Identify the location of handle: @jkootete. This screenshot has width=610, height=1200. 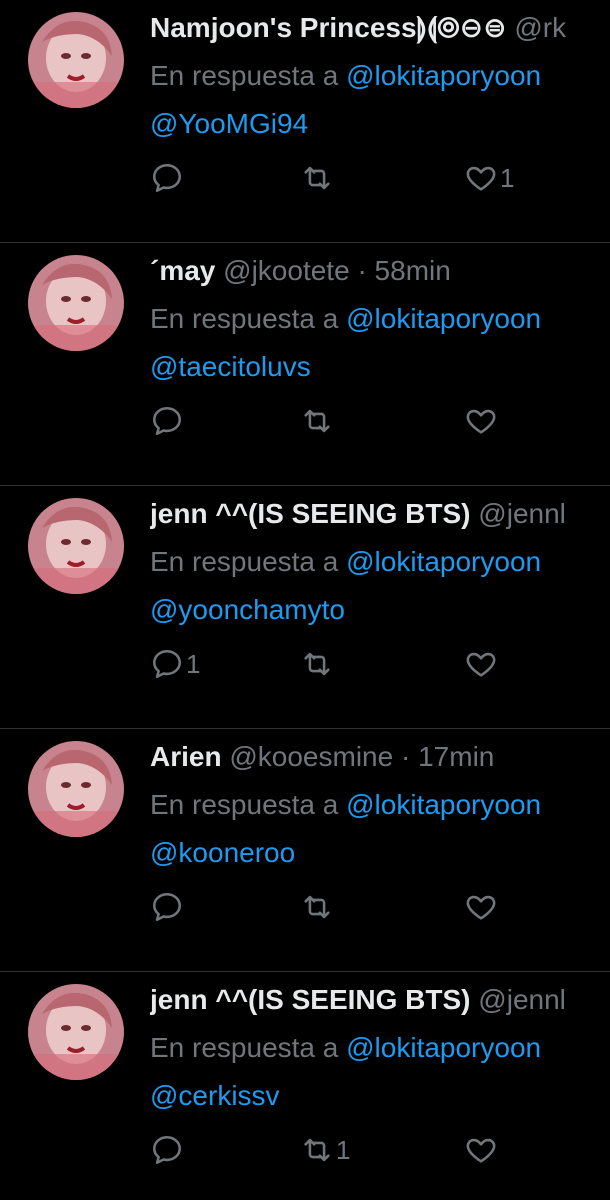
(286, 270).